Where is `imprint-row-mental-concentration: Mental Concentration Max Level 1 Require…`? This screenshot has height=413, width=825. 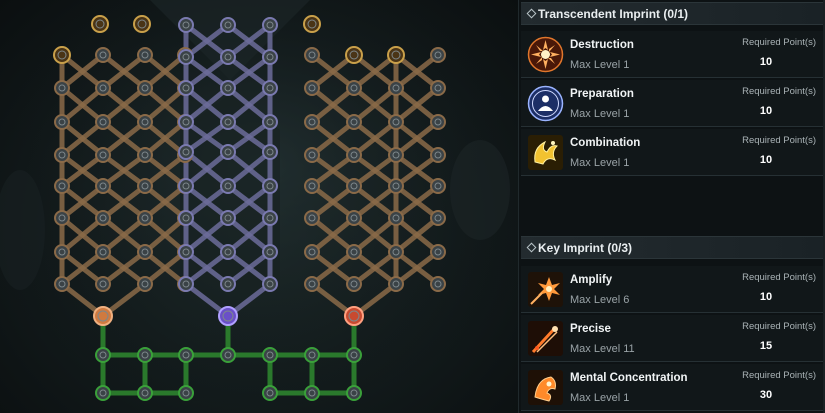 imprint-row-mental-concentration: Mental Concentration Max Level 1 Require… is located at coordinates (673, 387).